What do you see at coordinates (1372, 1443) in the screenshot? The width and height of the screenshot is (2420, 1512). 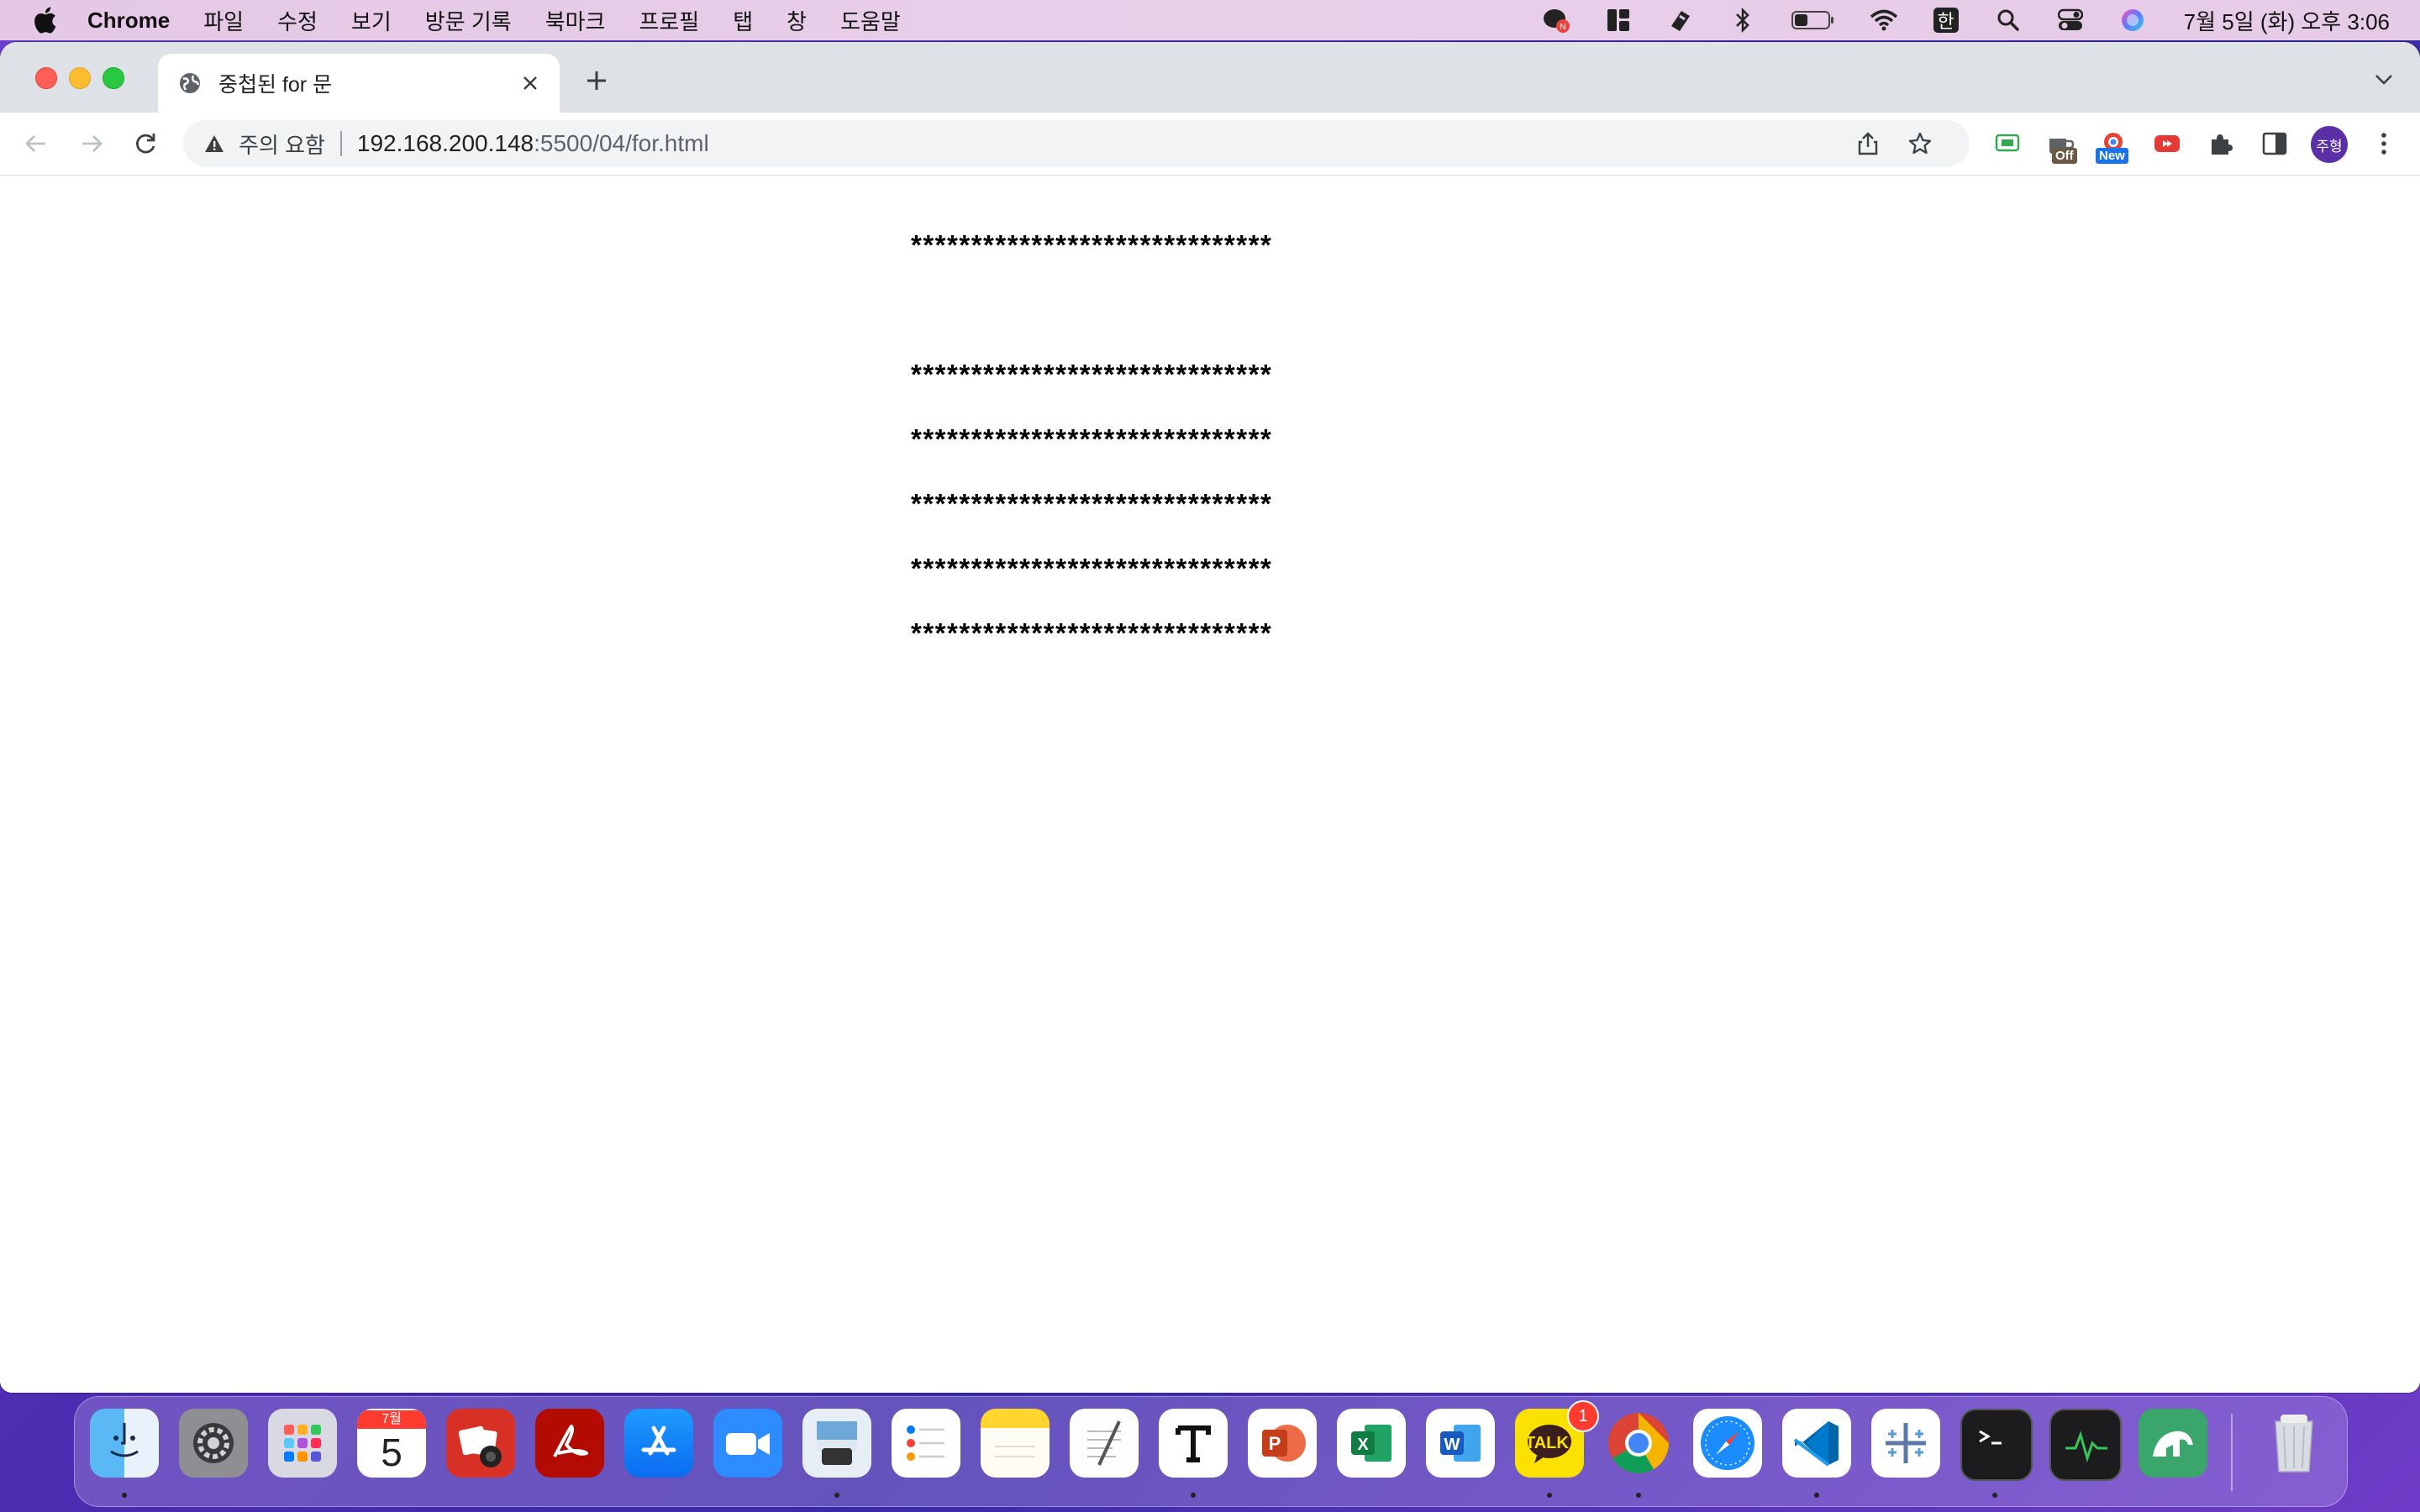 I see `excel-icon: X` at bounding box center [1372, 1443].